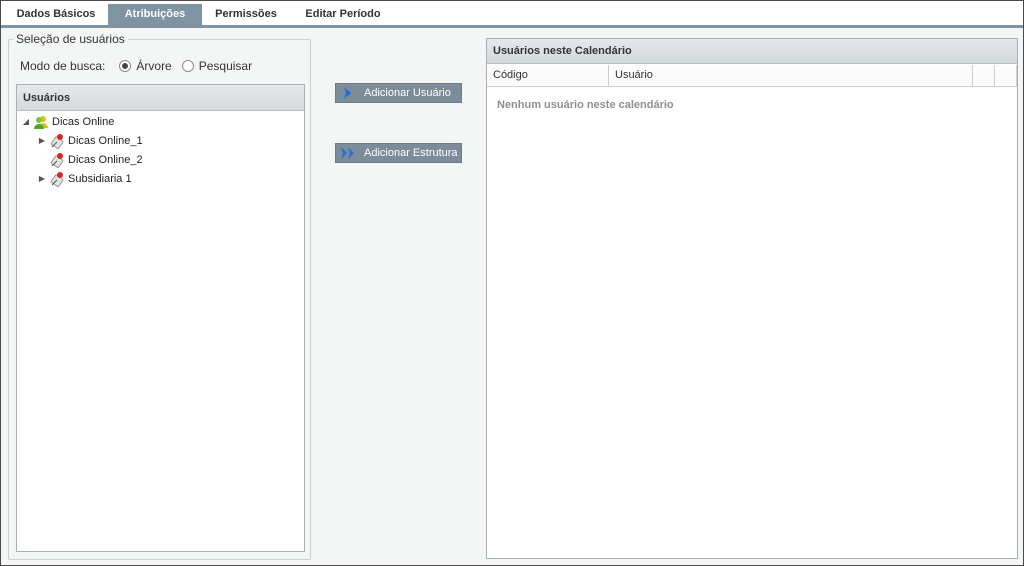 Image resolution: width=1024 pixels, height=566 pixels. I want to click on radio-arvore: Árvore, so click(145, 66).